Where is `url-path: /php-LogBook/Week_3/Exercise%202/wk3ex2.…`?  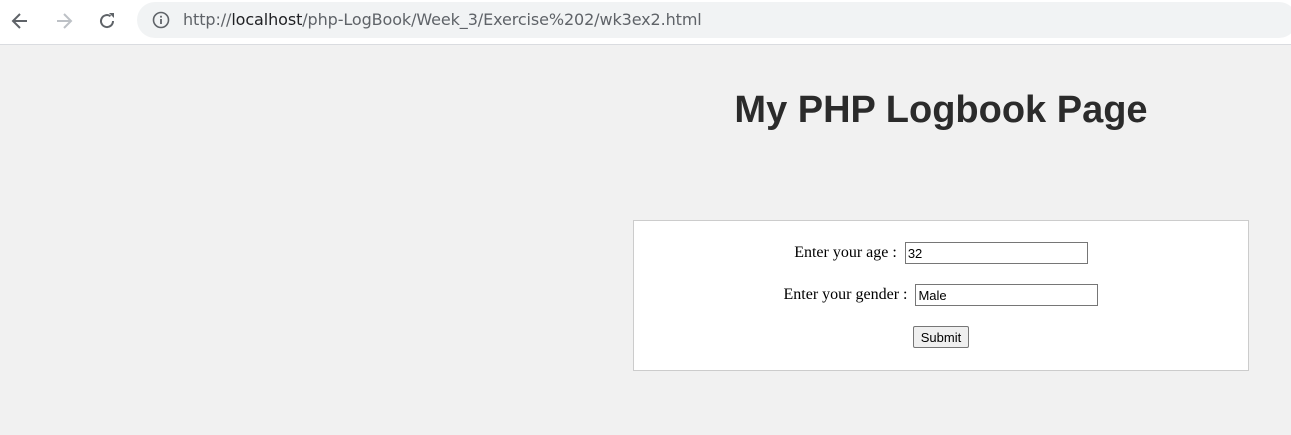
url-path: /php-LogBook/Week_3/Exercise%202/wk3ex2.… is located at coordinates (502, 19).